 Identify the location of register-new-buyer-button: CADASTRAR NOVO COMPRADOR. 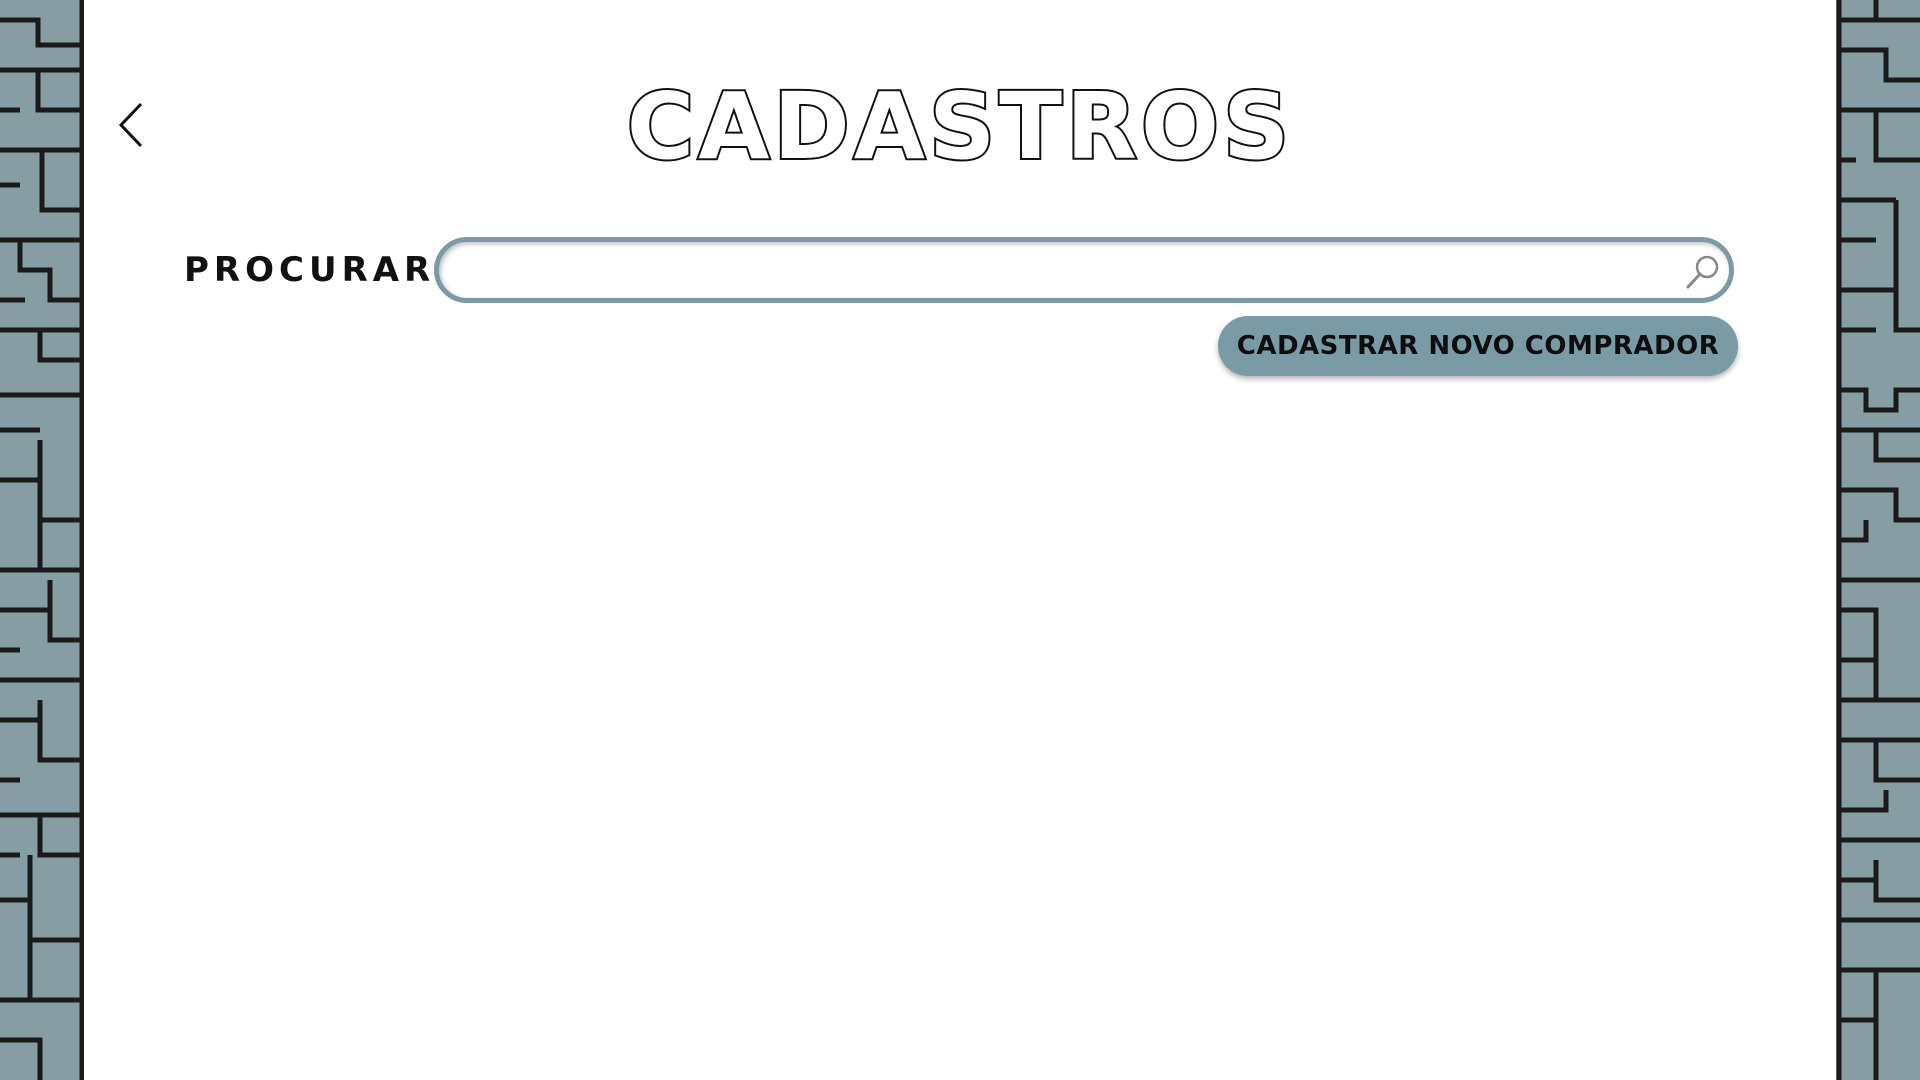
(1478, 346).